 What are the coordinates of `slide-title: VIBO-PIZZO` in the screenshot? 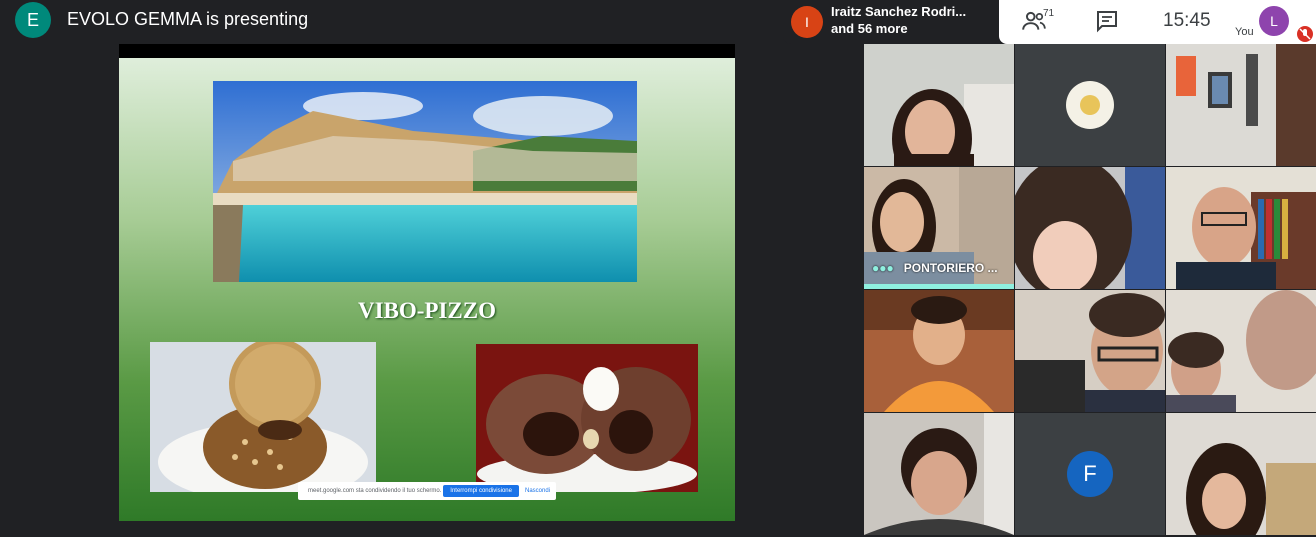 It's located at (427, 310).